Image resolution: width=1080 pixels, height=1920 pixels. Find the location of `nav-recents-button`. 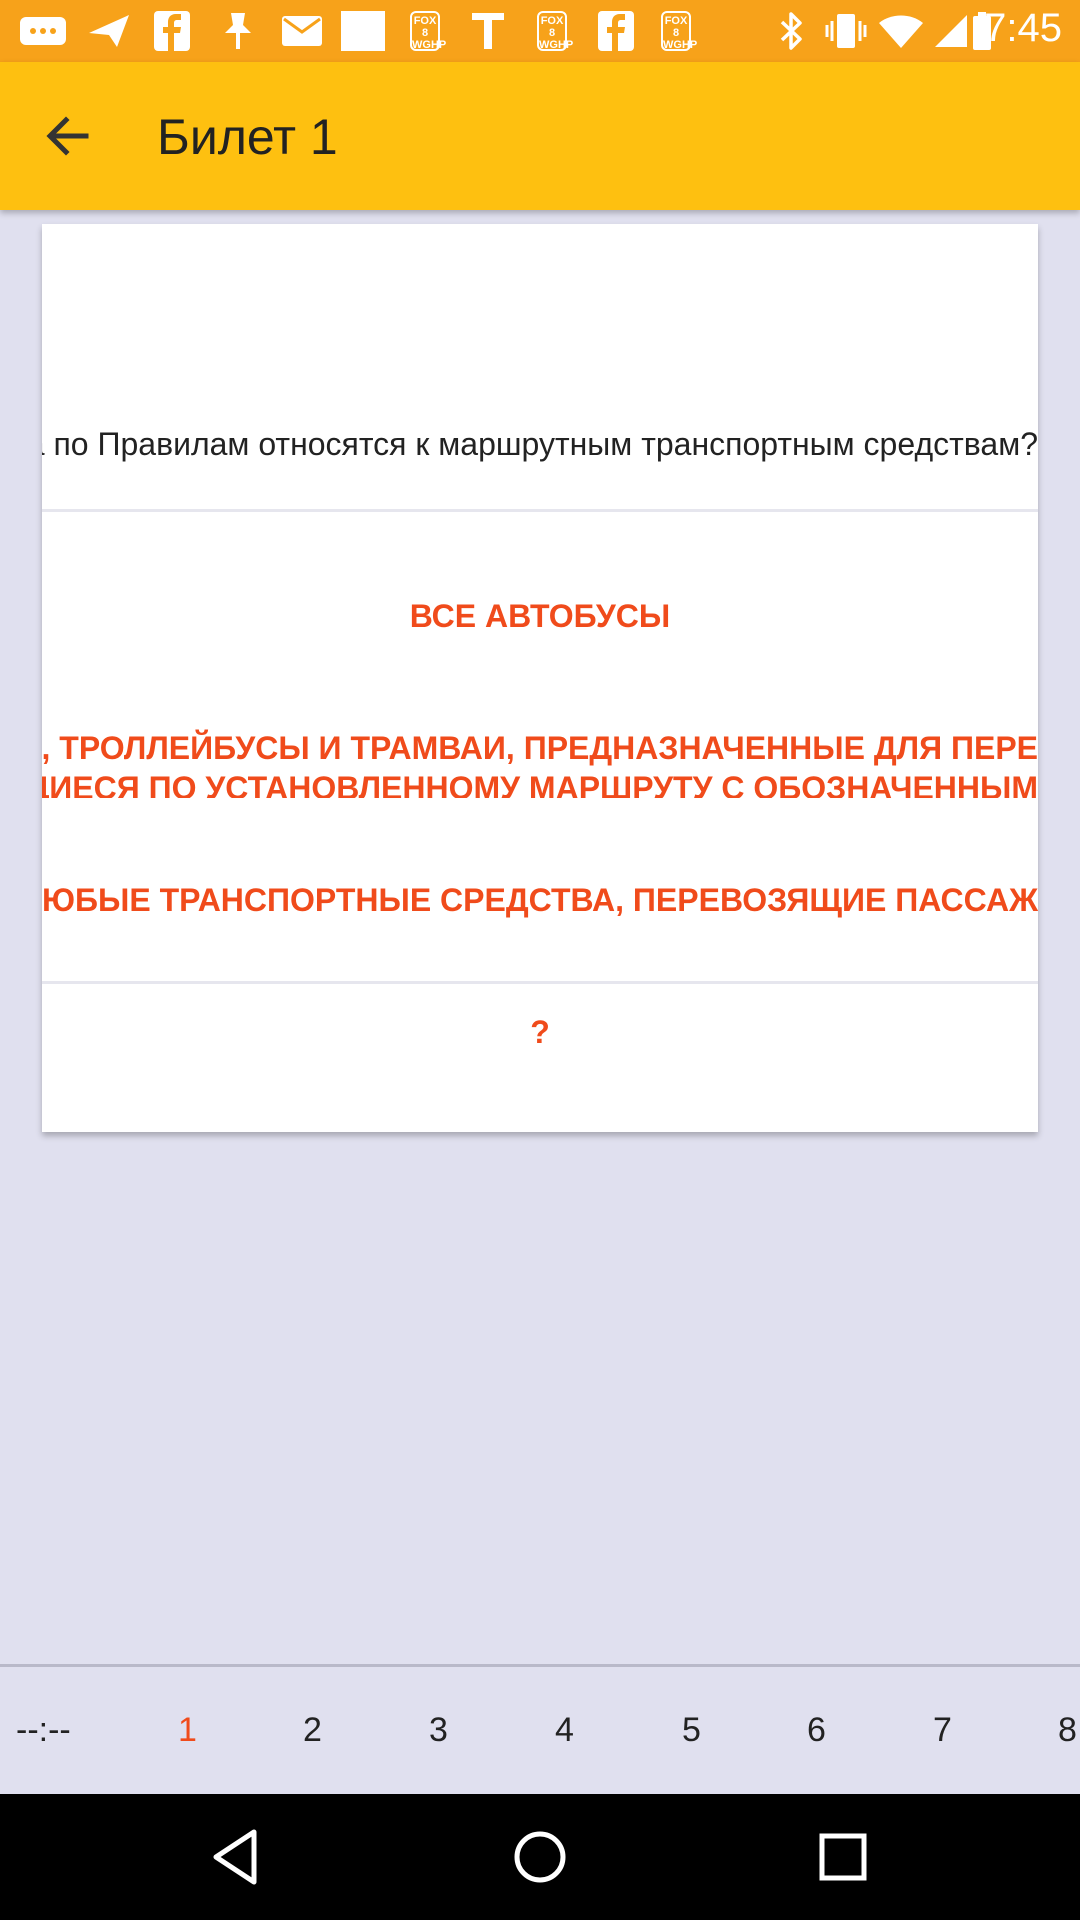

nav-recents-button is located at coordinates (843, 1857).